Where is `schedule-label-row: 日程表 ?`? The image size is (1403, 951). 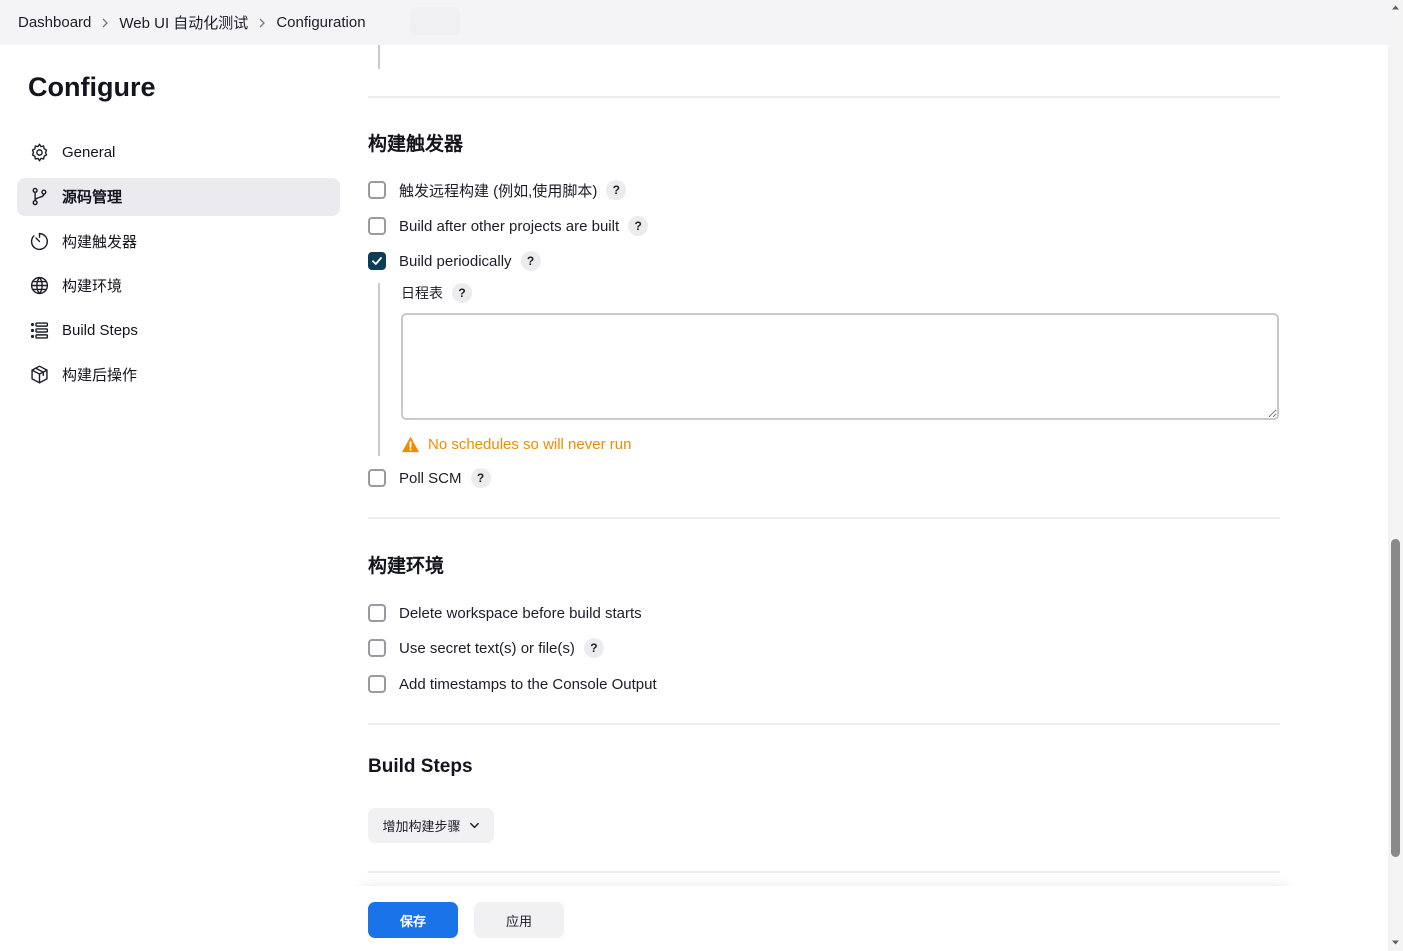 schedule-label-row: 日程表 ? is located at coordinates (436, 293).